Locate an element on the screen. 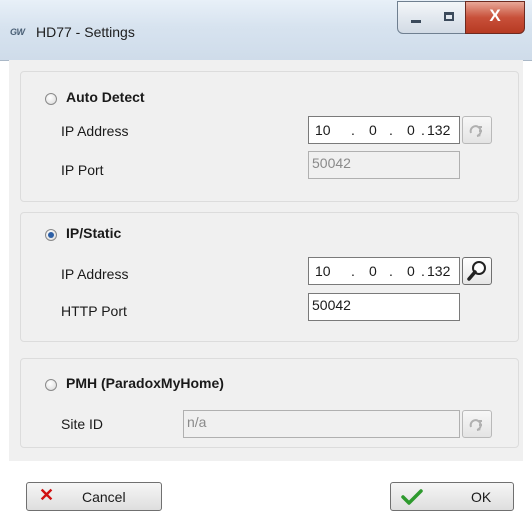  search-ip-button is located at coordinates (477, 271).